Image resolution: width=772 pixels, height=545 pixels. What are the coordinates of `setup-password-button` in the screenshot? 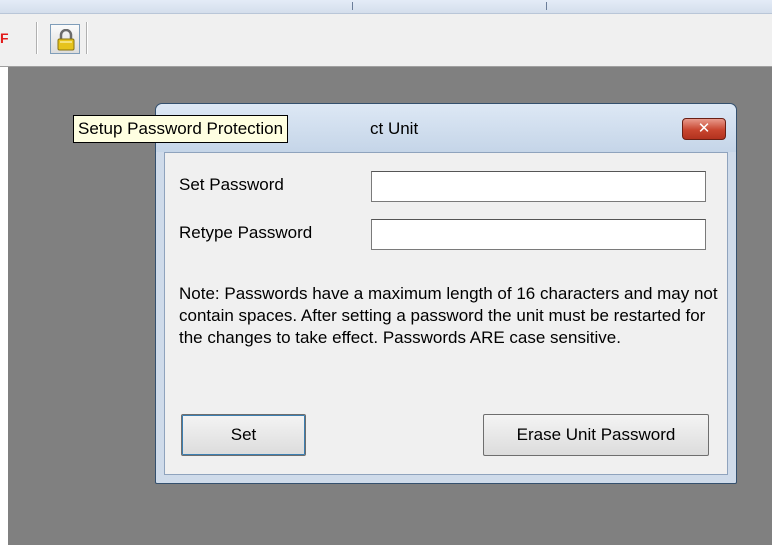 It's located at (65, 39).